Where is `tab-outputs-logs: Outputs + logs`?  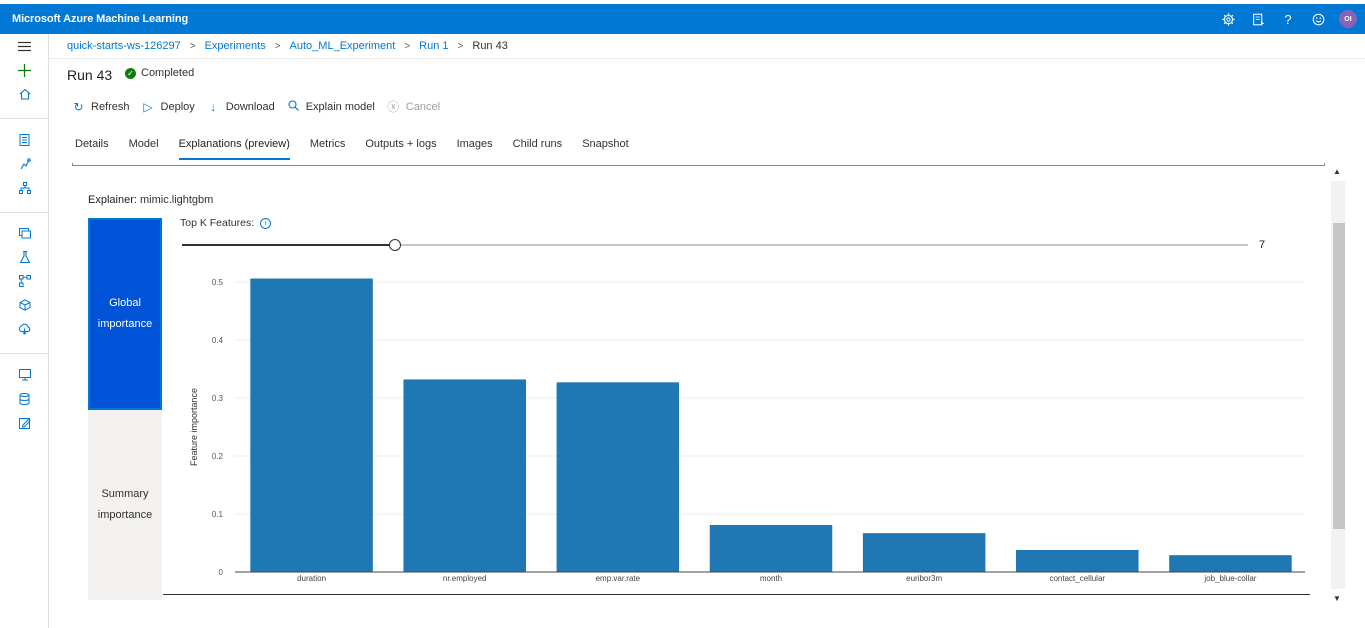 tab-outputs-logs: Outputs + logs is located at coordinates (400, 150).